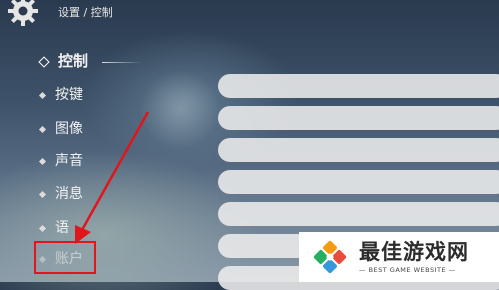  Describe the element at coordinates (53, 227) in the screenshot. I see `sidebar-item-language: 语` at that location.